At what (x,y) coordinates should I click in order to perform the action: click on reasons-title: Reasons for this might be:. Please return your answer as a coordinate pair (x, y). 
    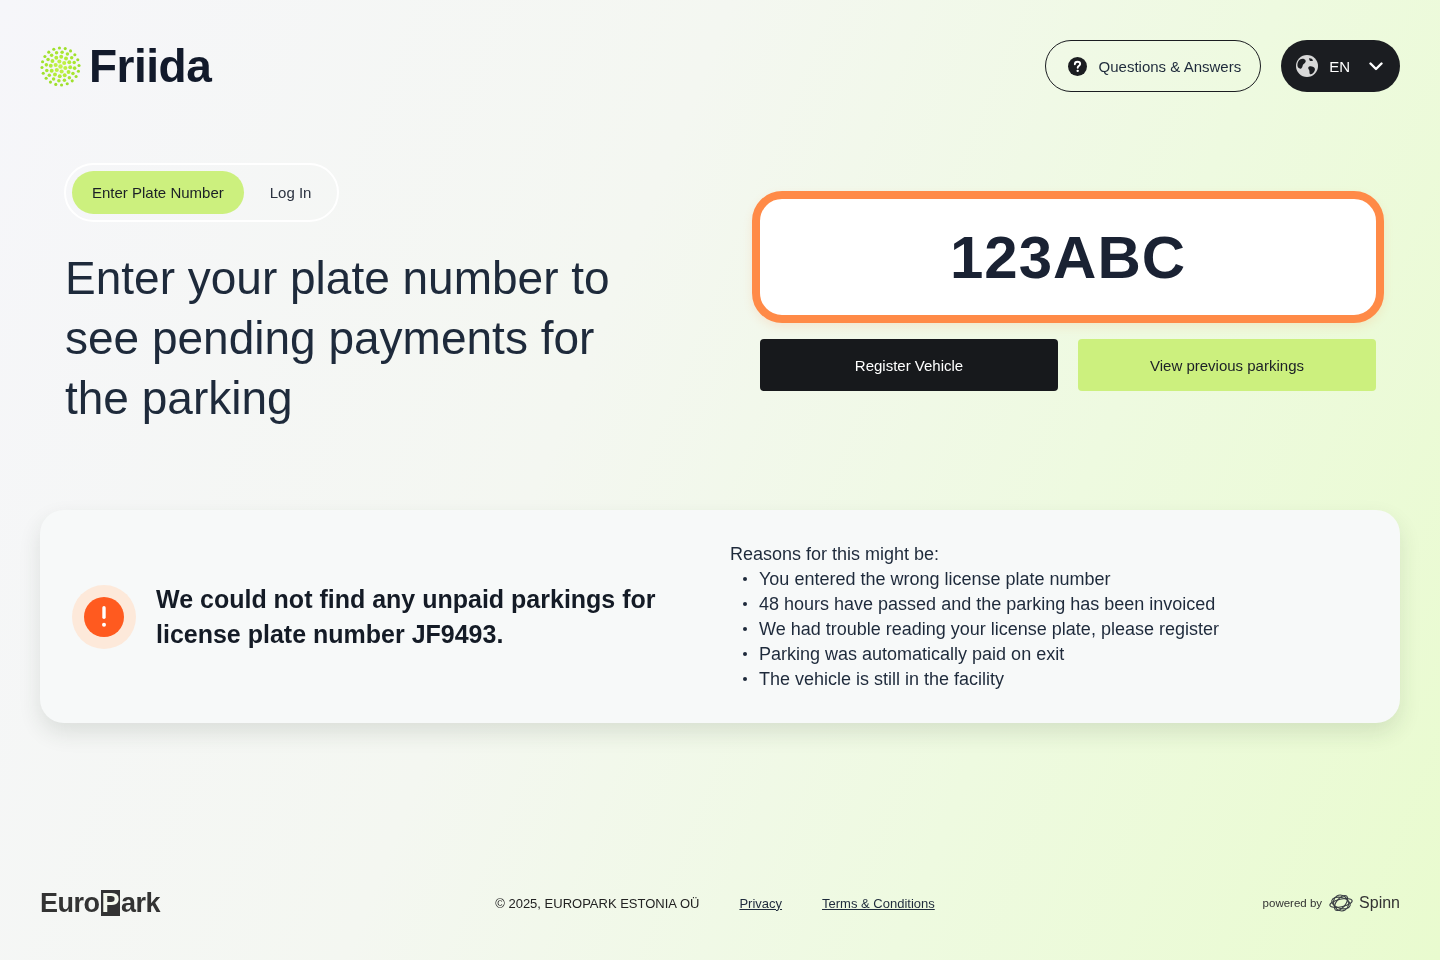
    Looking at the image, I should click on (835, 554).